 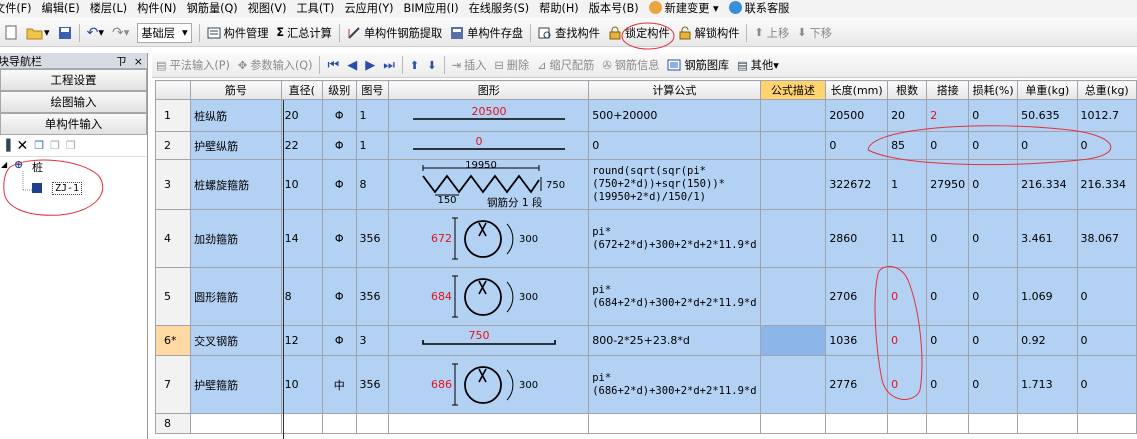 What do you see at coordinates (414, 65) in the screenshot?
I see `row-up-button: ⬆` at bounding box center [414, 65].